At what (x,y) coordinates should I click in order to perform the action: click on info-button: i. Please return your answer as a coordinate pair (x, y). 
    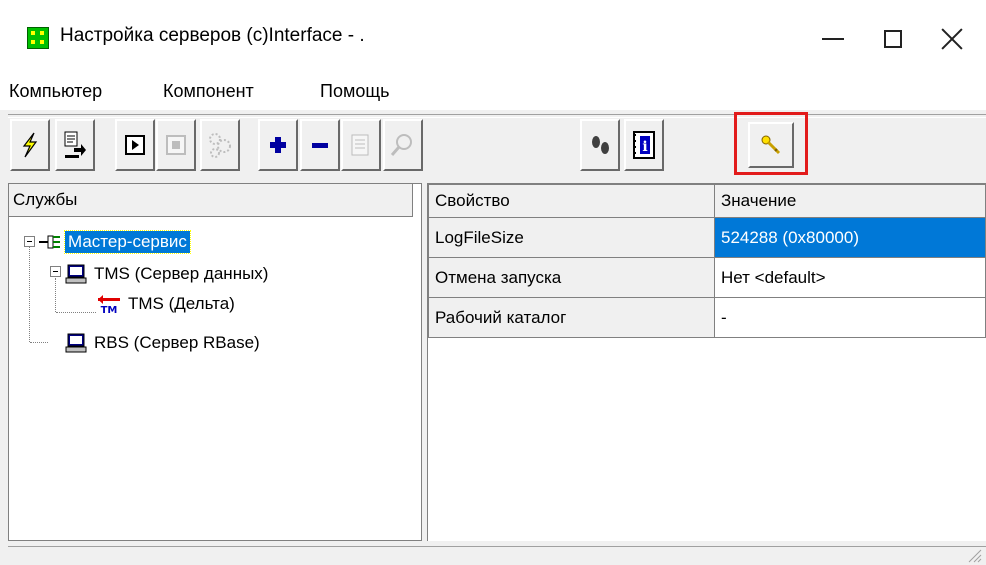
    Looking at the image, I should click on (644, 145).